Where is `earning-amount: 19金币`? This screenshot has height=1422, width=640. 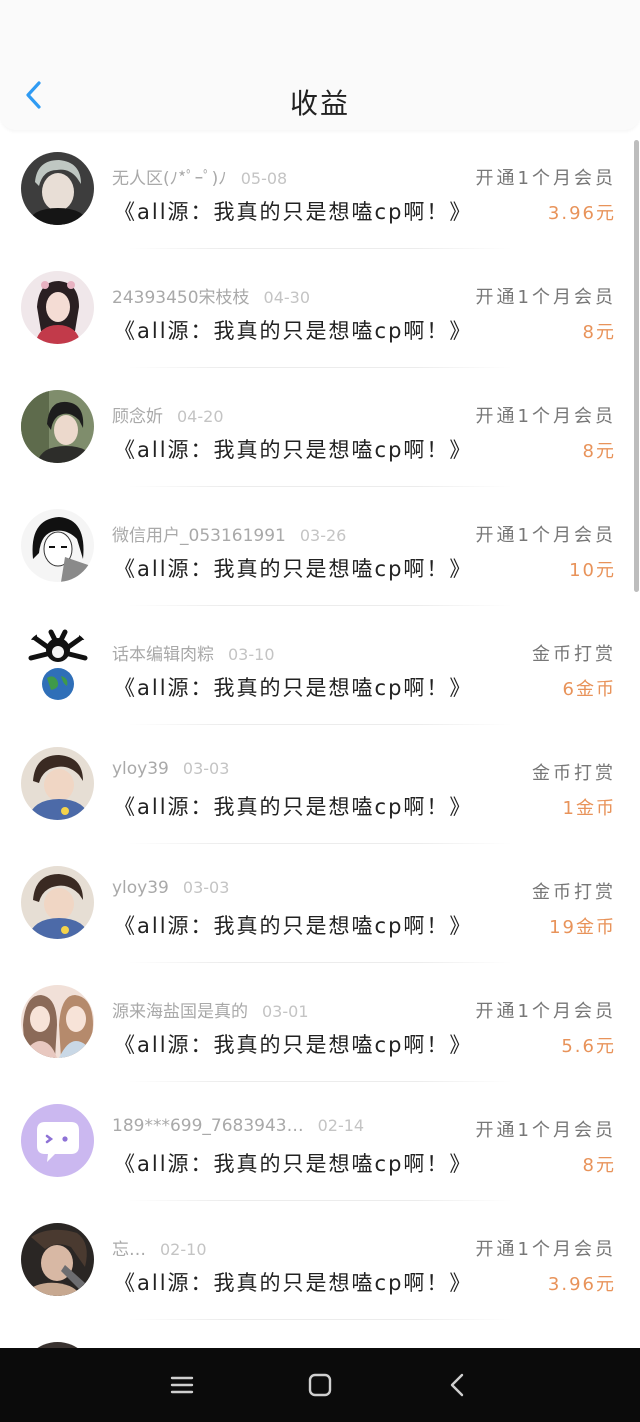
earning-amount: 19金币 is located at coordinates (582, 927).